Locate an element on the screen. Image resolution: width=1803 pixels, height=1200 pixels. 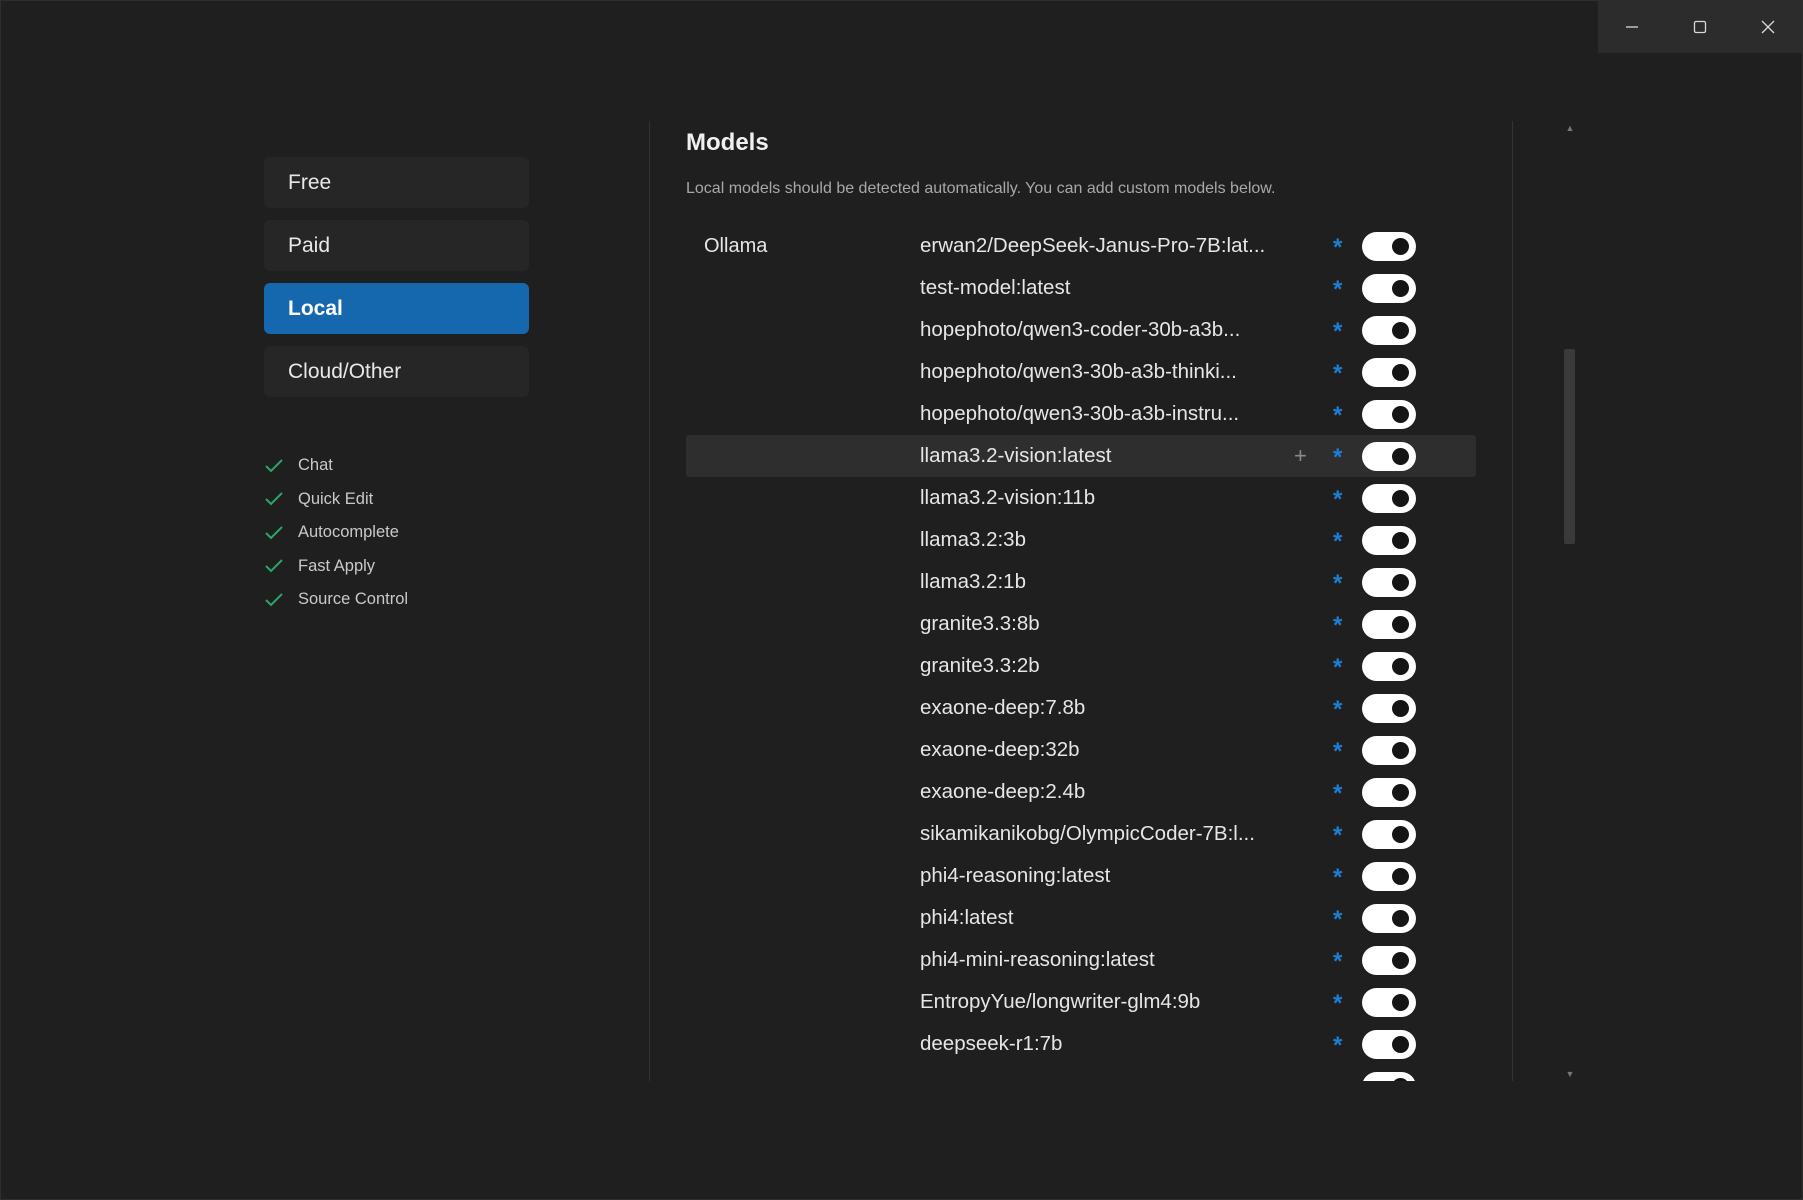
maximize-button is located at coordinates (1700, 27).